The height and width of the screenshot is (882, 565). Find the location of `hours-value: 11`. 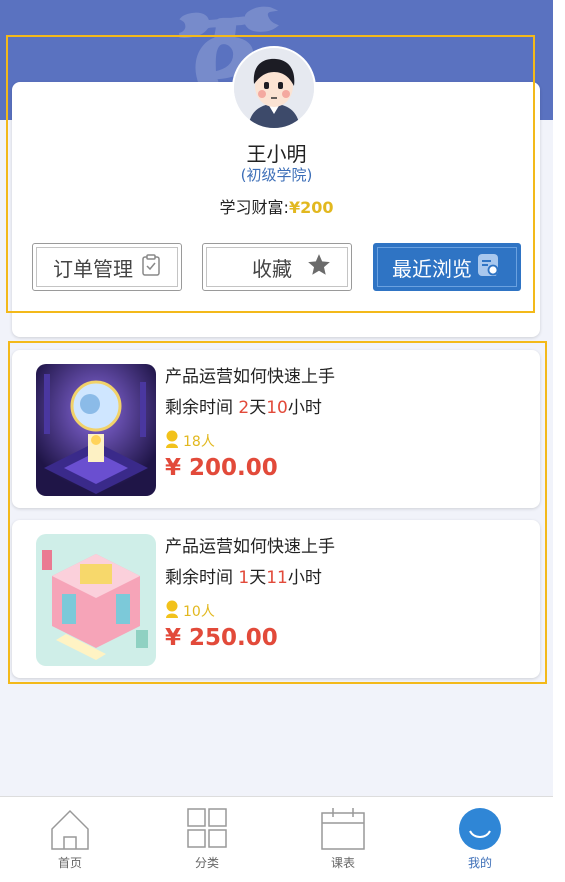

hours-value: 11 is located at coordinates (277, 578).